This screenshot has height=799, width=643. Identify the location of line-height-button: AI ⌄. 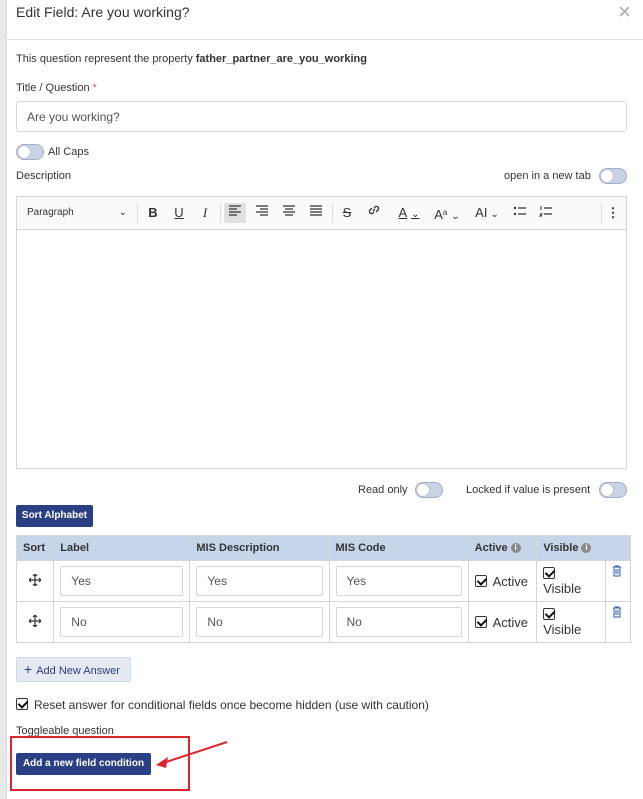
(487, 213).